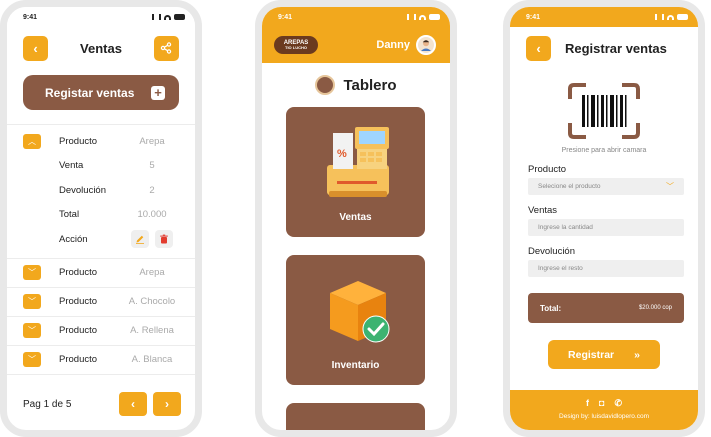 The image size is (711, 437). I want to click on devolucion-input: Ingrese el resto, so click(606, 268).